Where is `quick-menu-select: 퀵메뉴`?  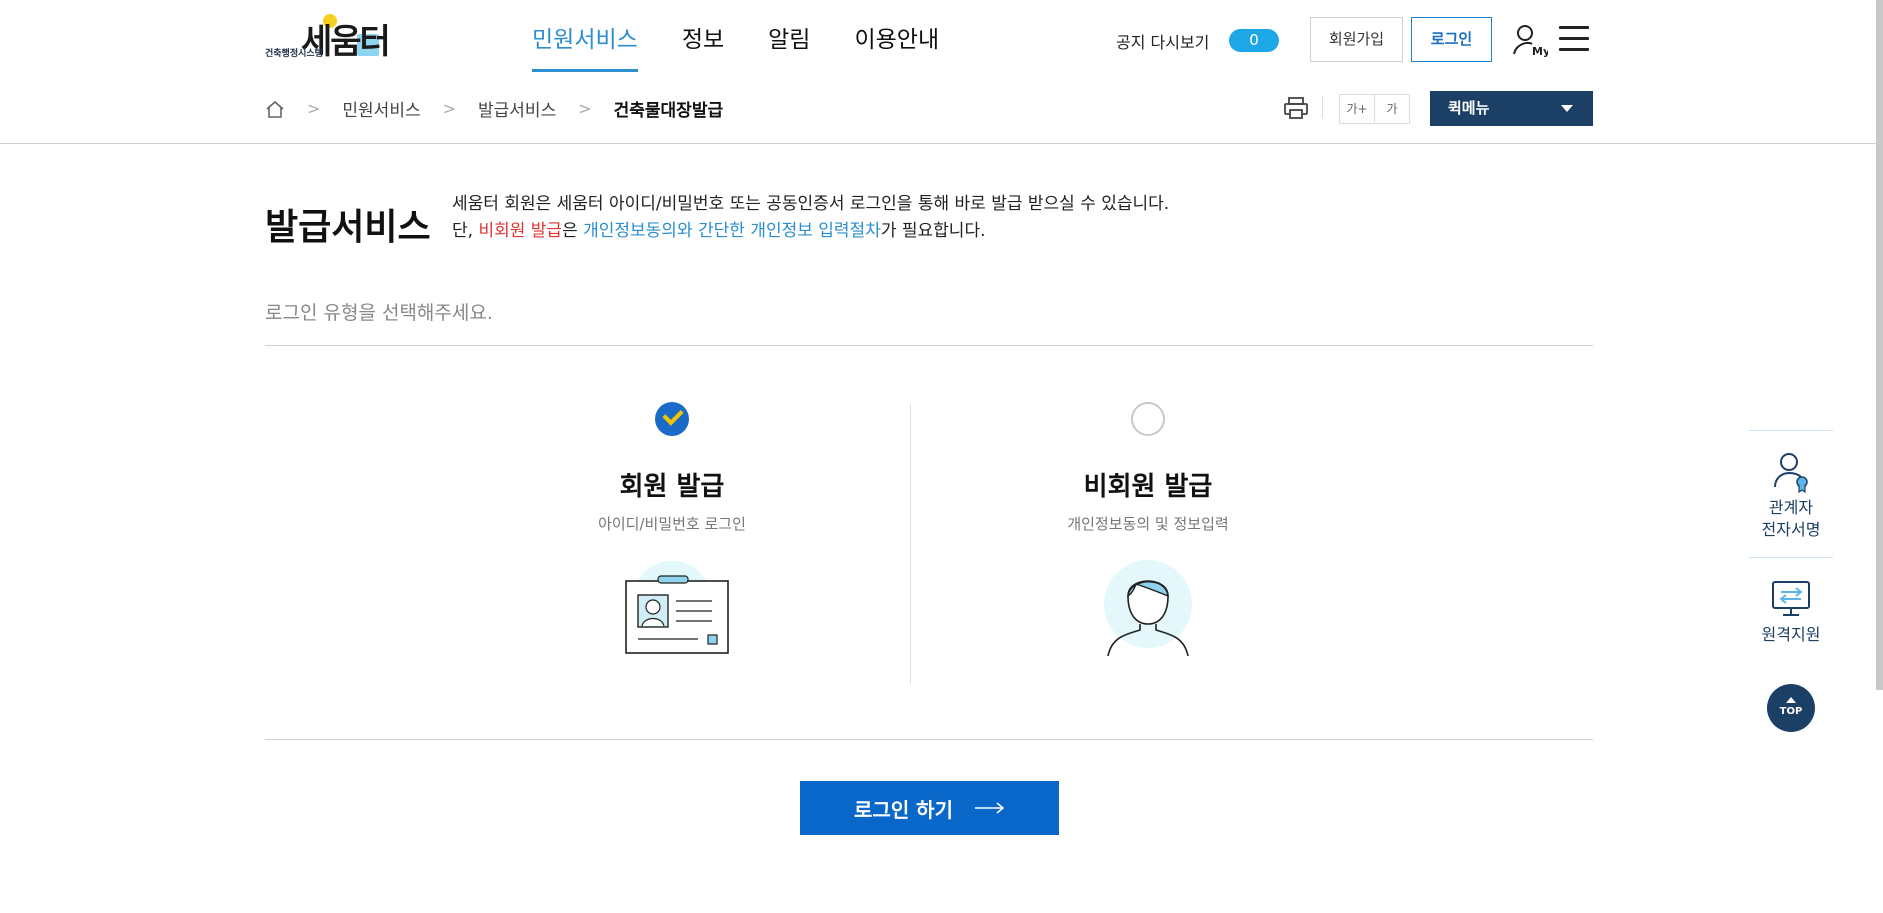
quick-menu-select: 퀵메뉴 is located at coordinates (1511, 108).